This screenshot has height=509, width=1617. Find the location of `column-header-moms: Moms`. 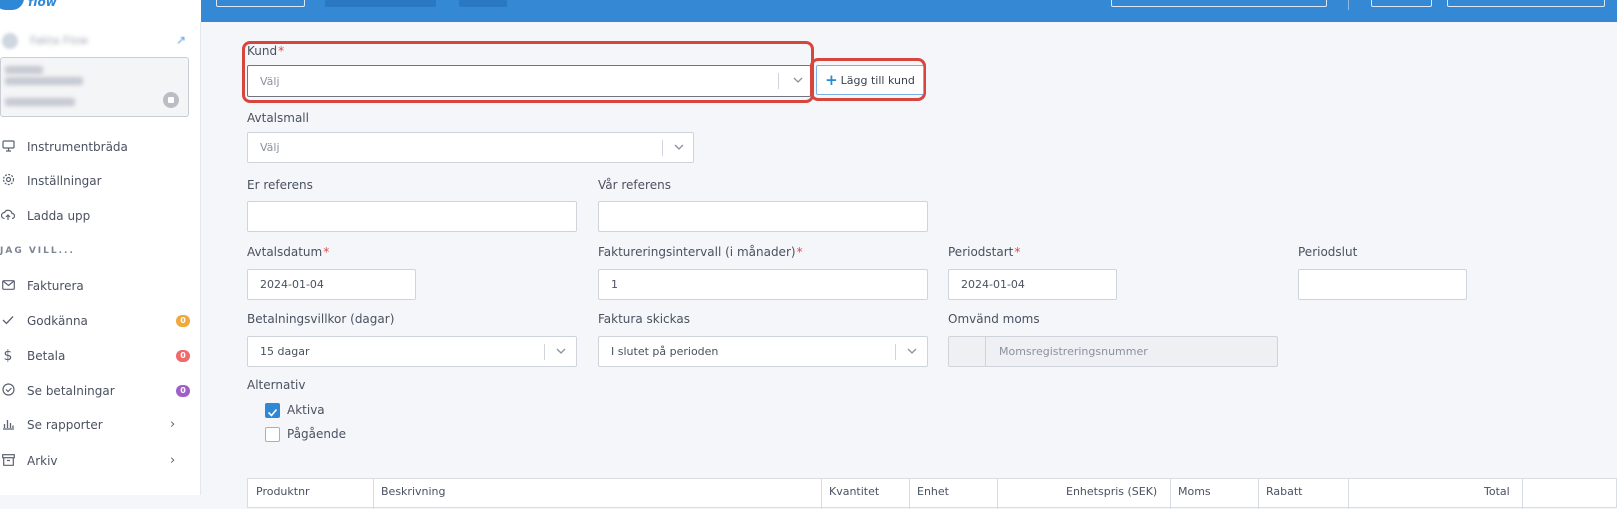

column-header-moms: Moms is located at coordinates (1194, 491).